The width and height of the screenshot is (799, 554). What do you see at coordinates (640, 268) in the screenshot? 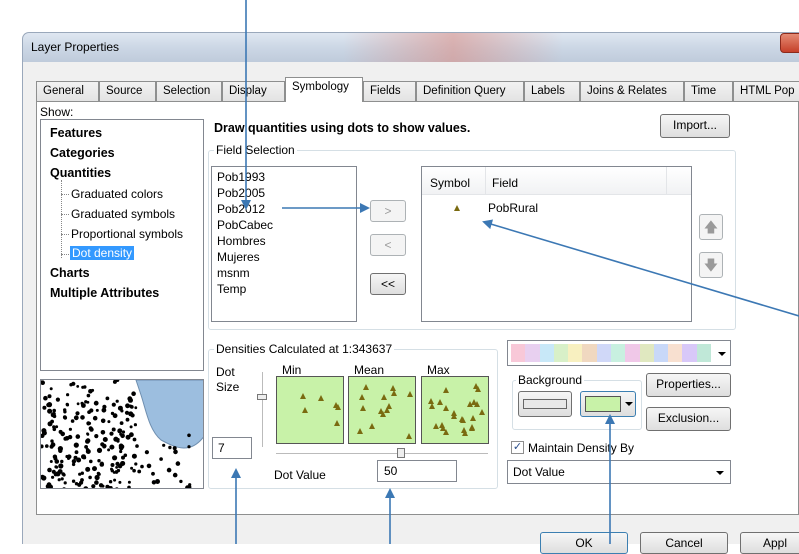
I see `arrow-to-selected-field` at bounding box center [640, 268].